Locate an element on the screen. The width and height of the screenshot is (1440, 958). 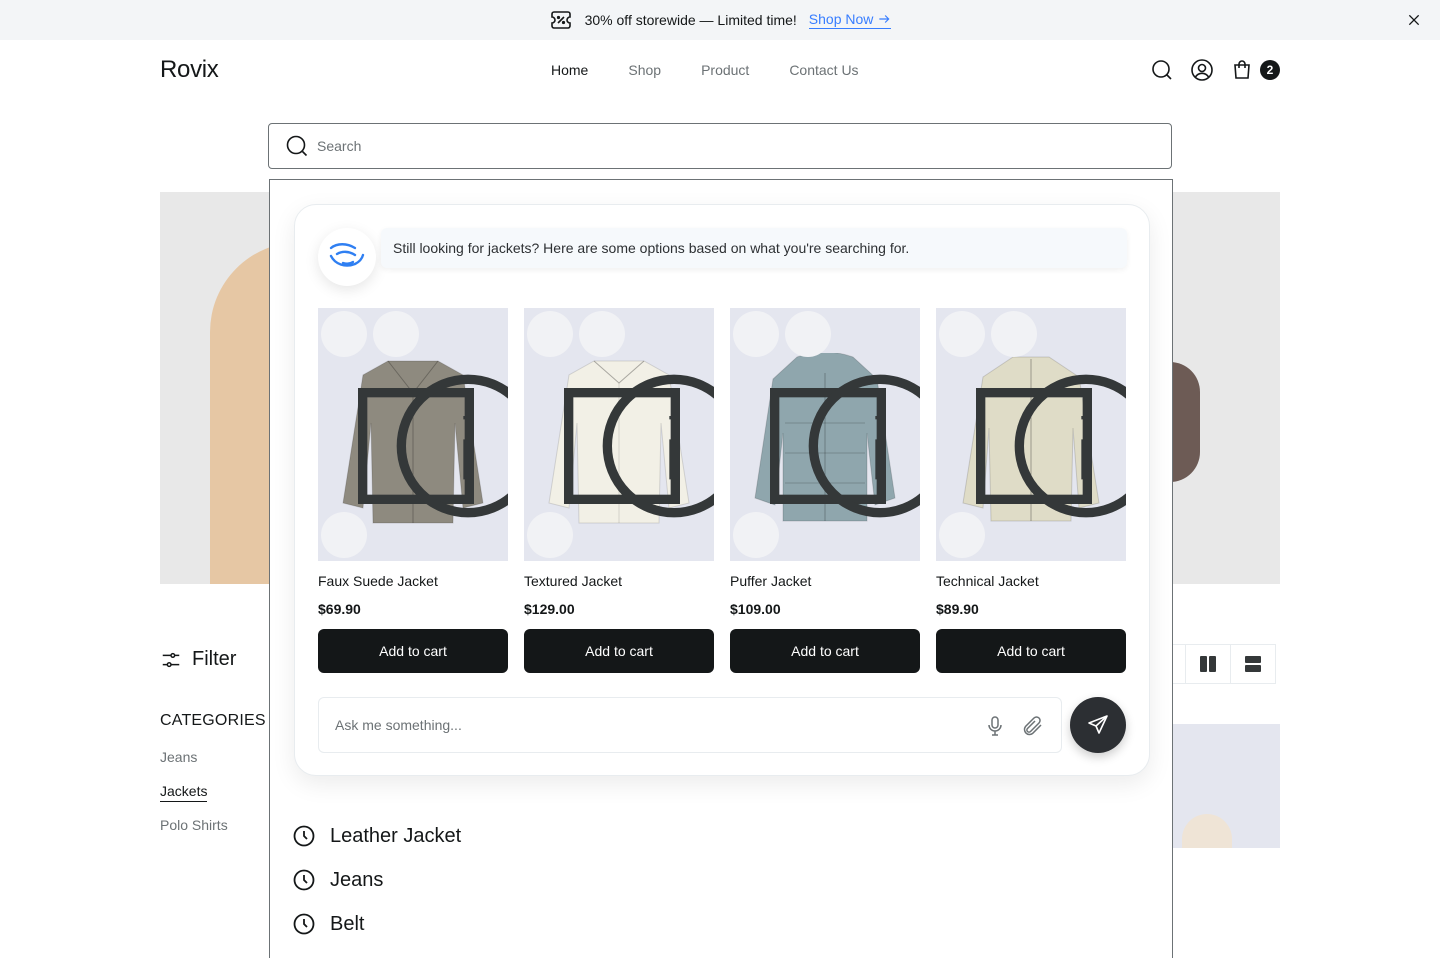
search-input is located at coordinates (717, 146).